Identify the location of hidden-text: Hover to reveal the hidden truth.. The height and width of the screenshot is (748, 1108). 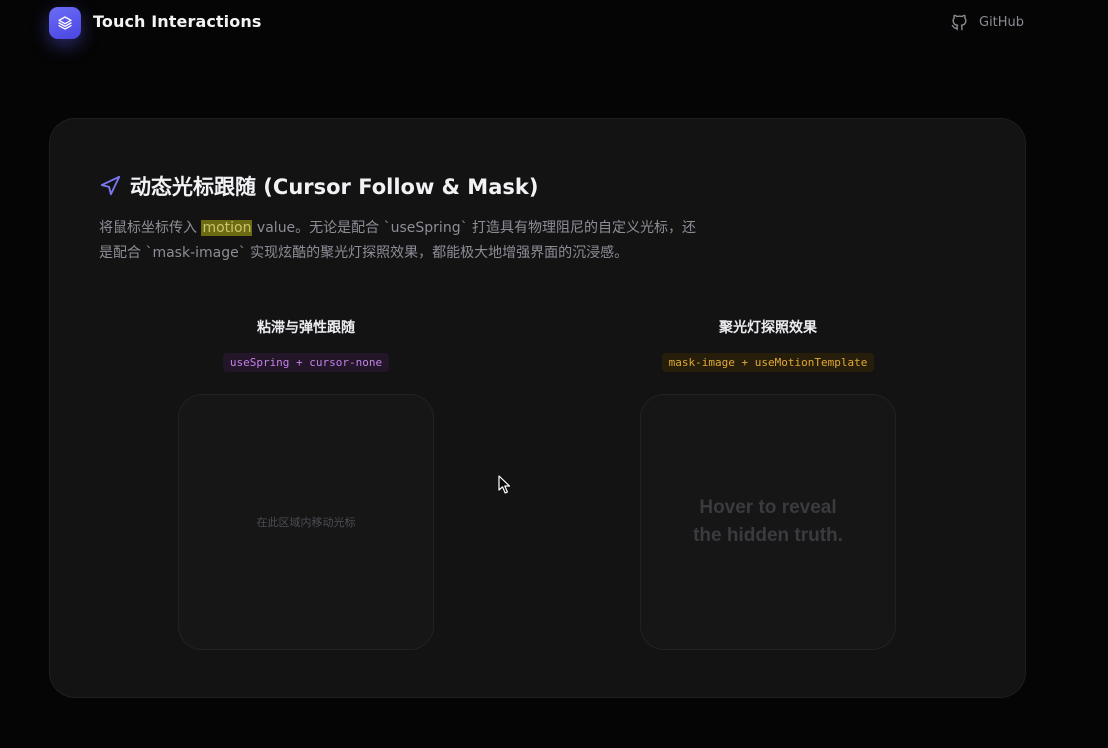
(768, 522).